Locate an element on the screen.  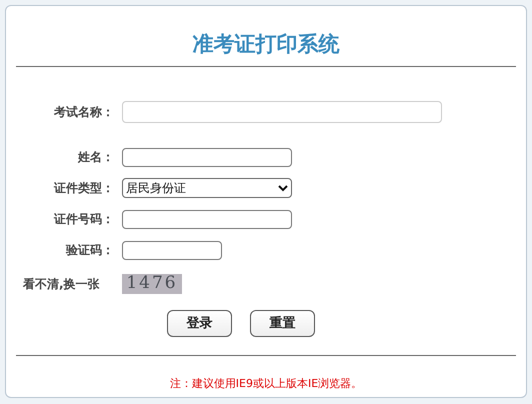
form-button: 重置 is located at coordinates (282, 323).